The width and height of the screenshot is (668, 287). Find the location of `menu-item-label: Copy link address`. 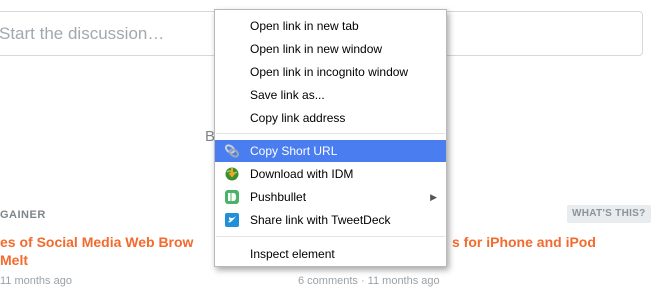

menu-item-label: Copy link address is located at coordinates (298, 118).